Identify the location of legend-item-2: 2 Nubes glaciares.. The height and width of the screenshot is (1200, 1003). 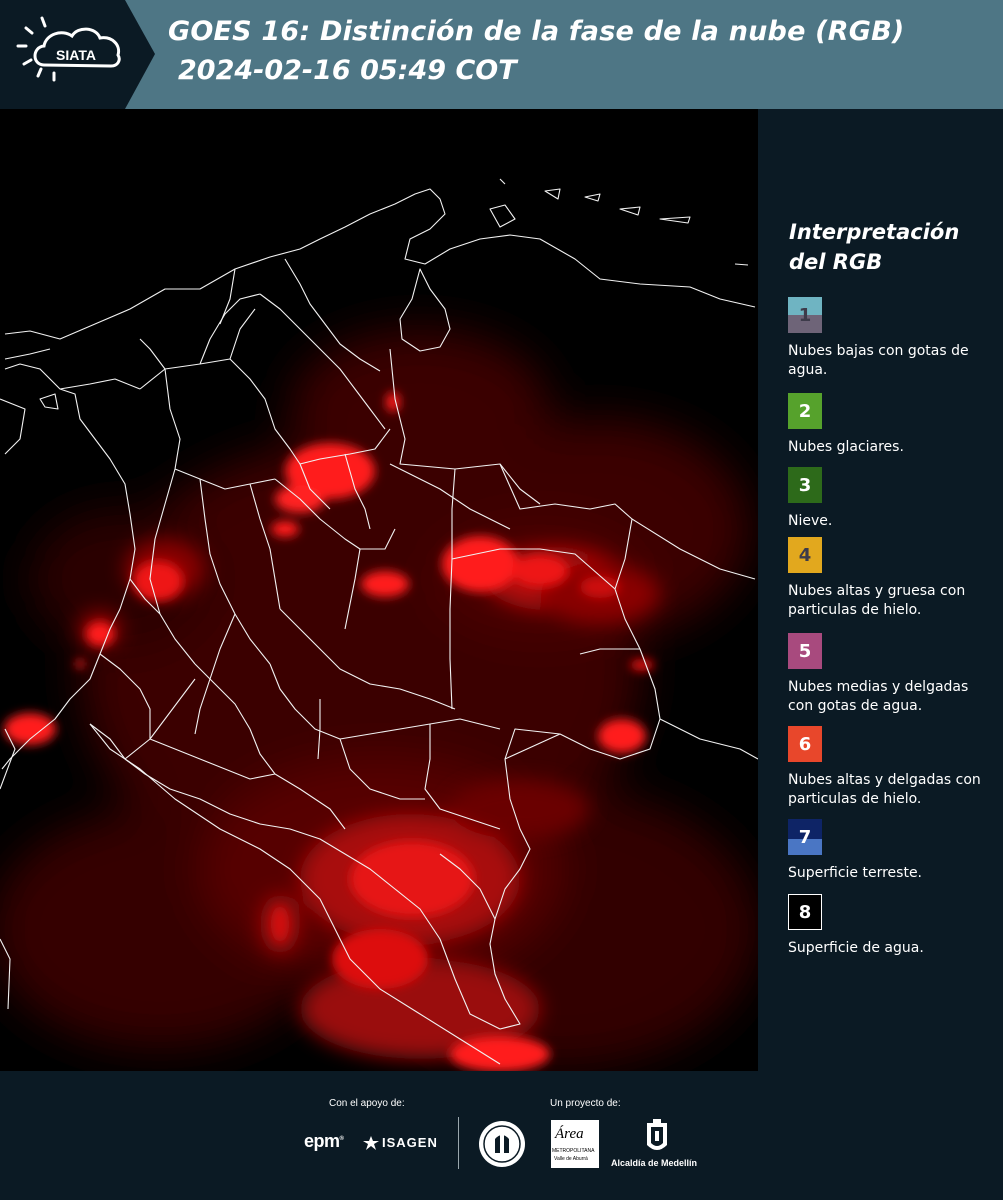
(888, 425).